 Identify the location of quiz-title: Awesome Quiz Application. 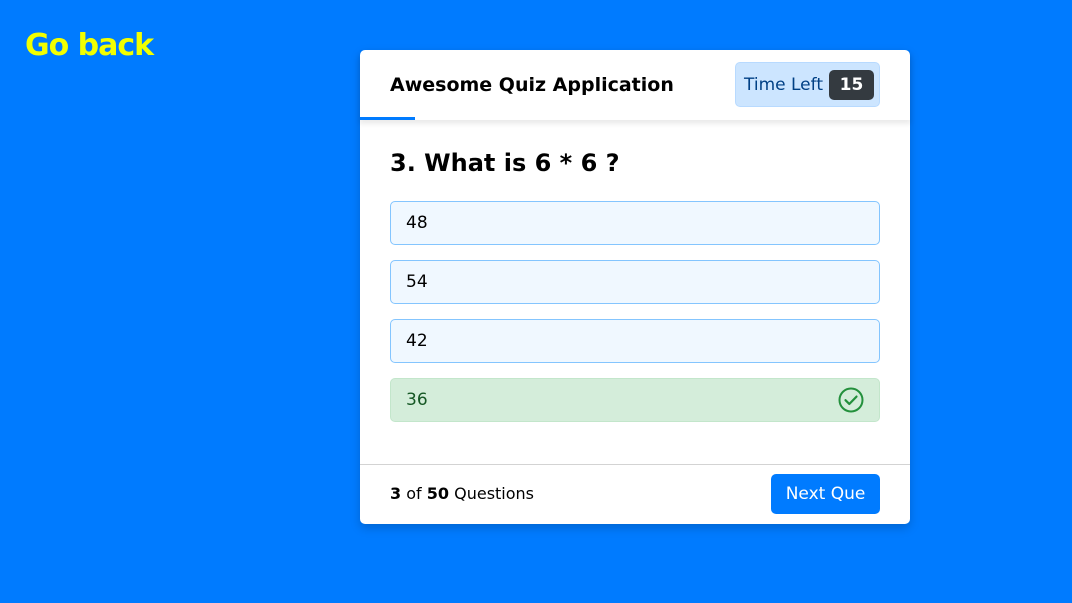
(532, 85).